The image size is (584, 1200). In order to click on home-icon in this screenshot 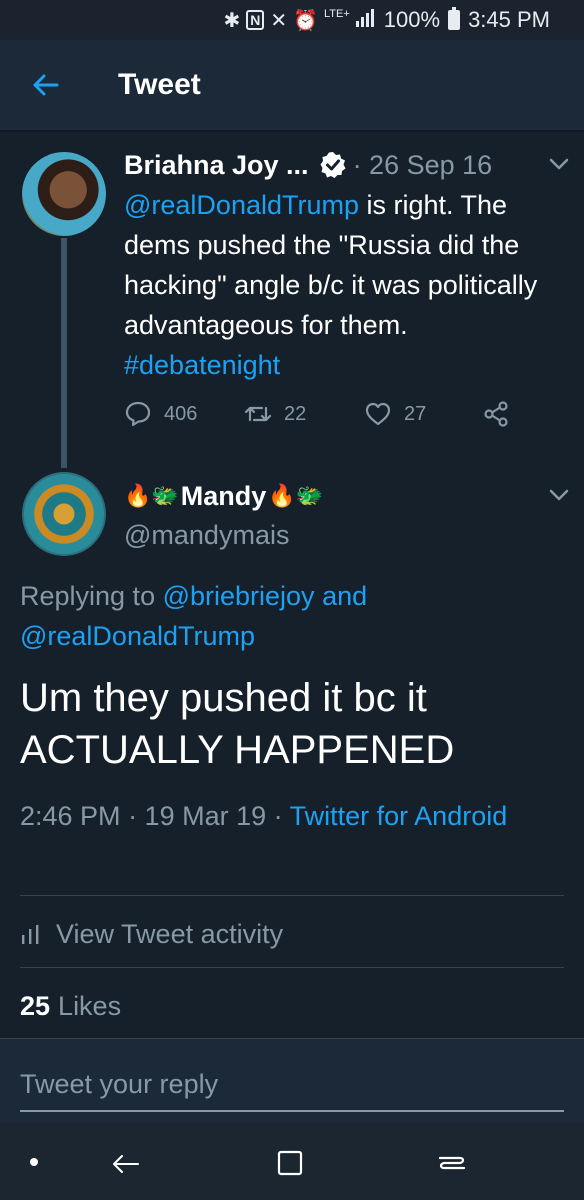, I will do `click(452, 1163)`.